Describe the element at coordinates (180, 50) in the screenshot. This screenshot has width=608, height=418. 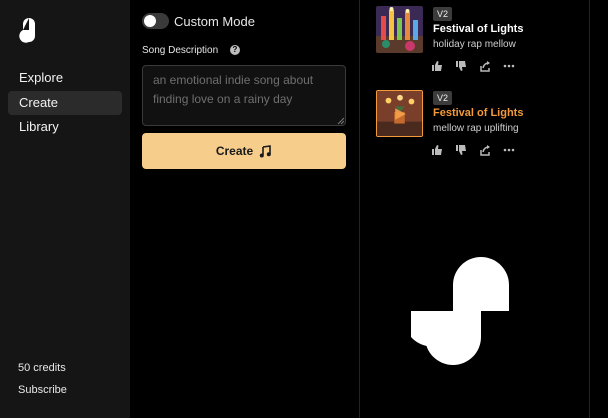
I see `song-description-label: Song Description` at that location.